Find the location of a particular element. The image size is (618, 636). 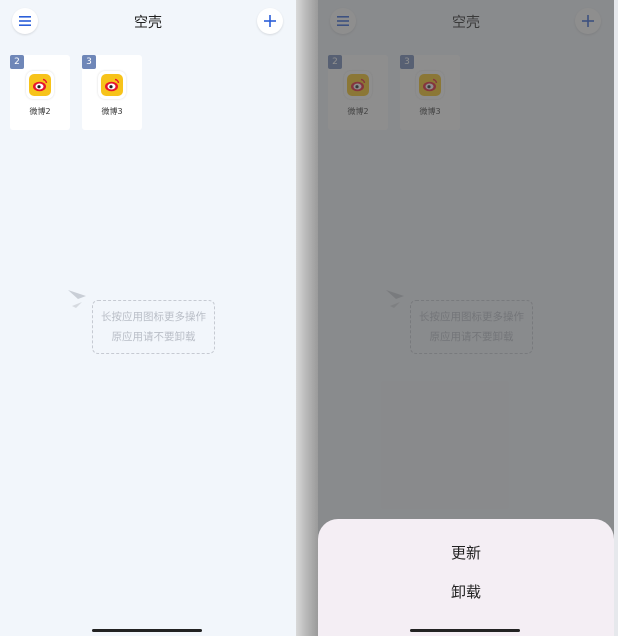

app-card-weibo3: 3 微博3 is located at coordinates (112, 92).